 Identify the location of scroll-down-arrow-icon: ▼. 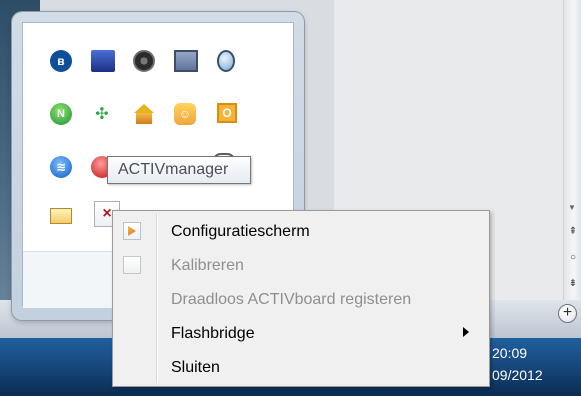
(572, 208).